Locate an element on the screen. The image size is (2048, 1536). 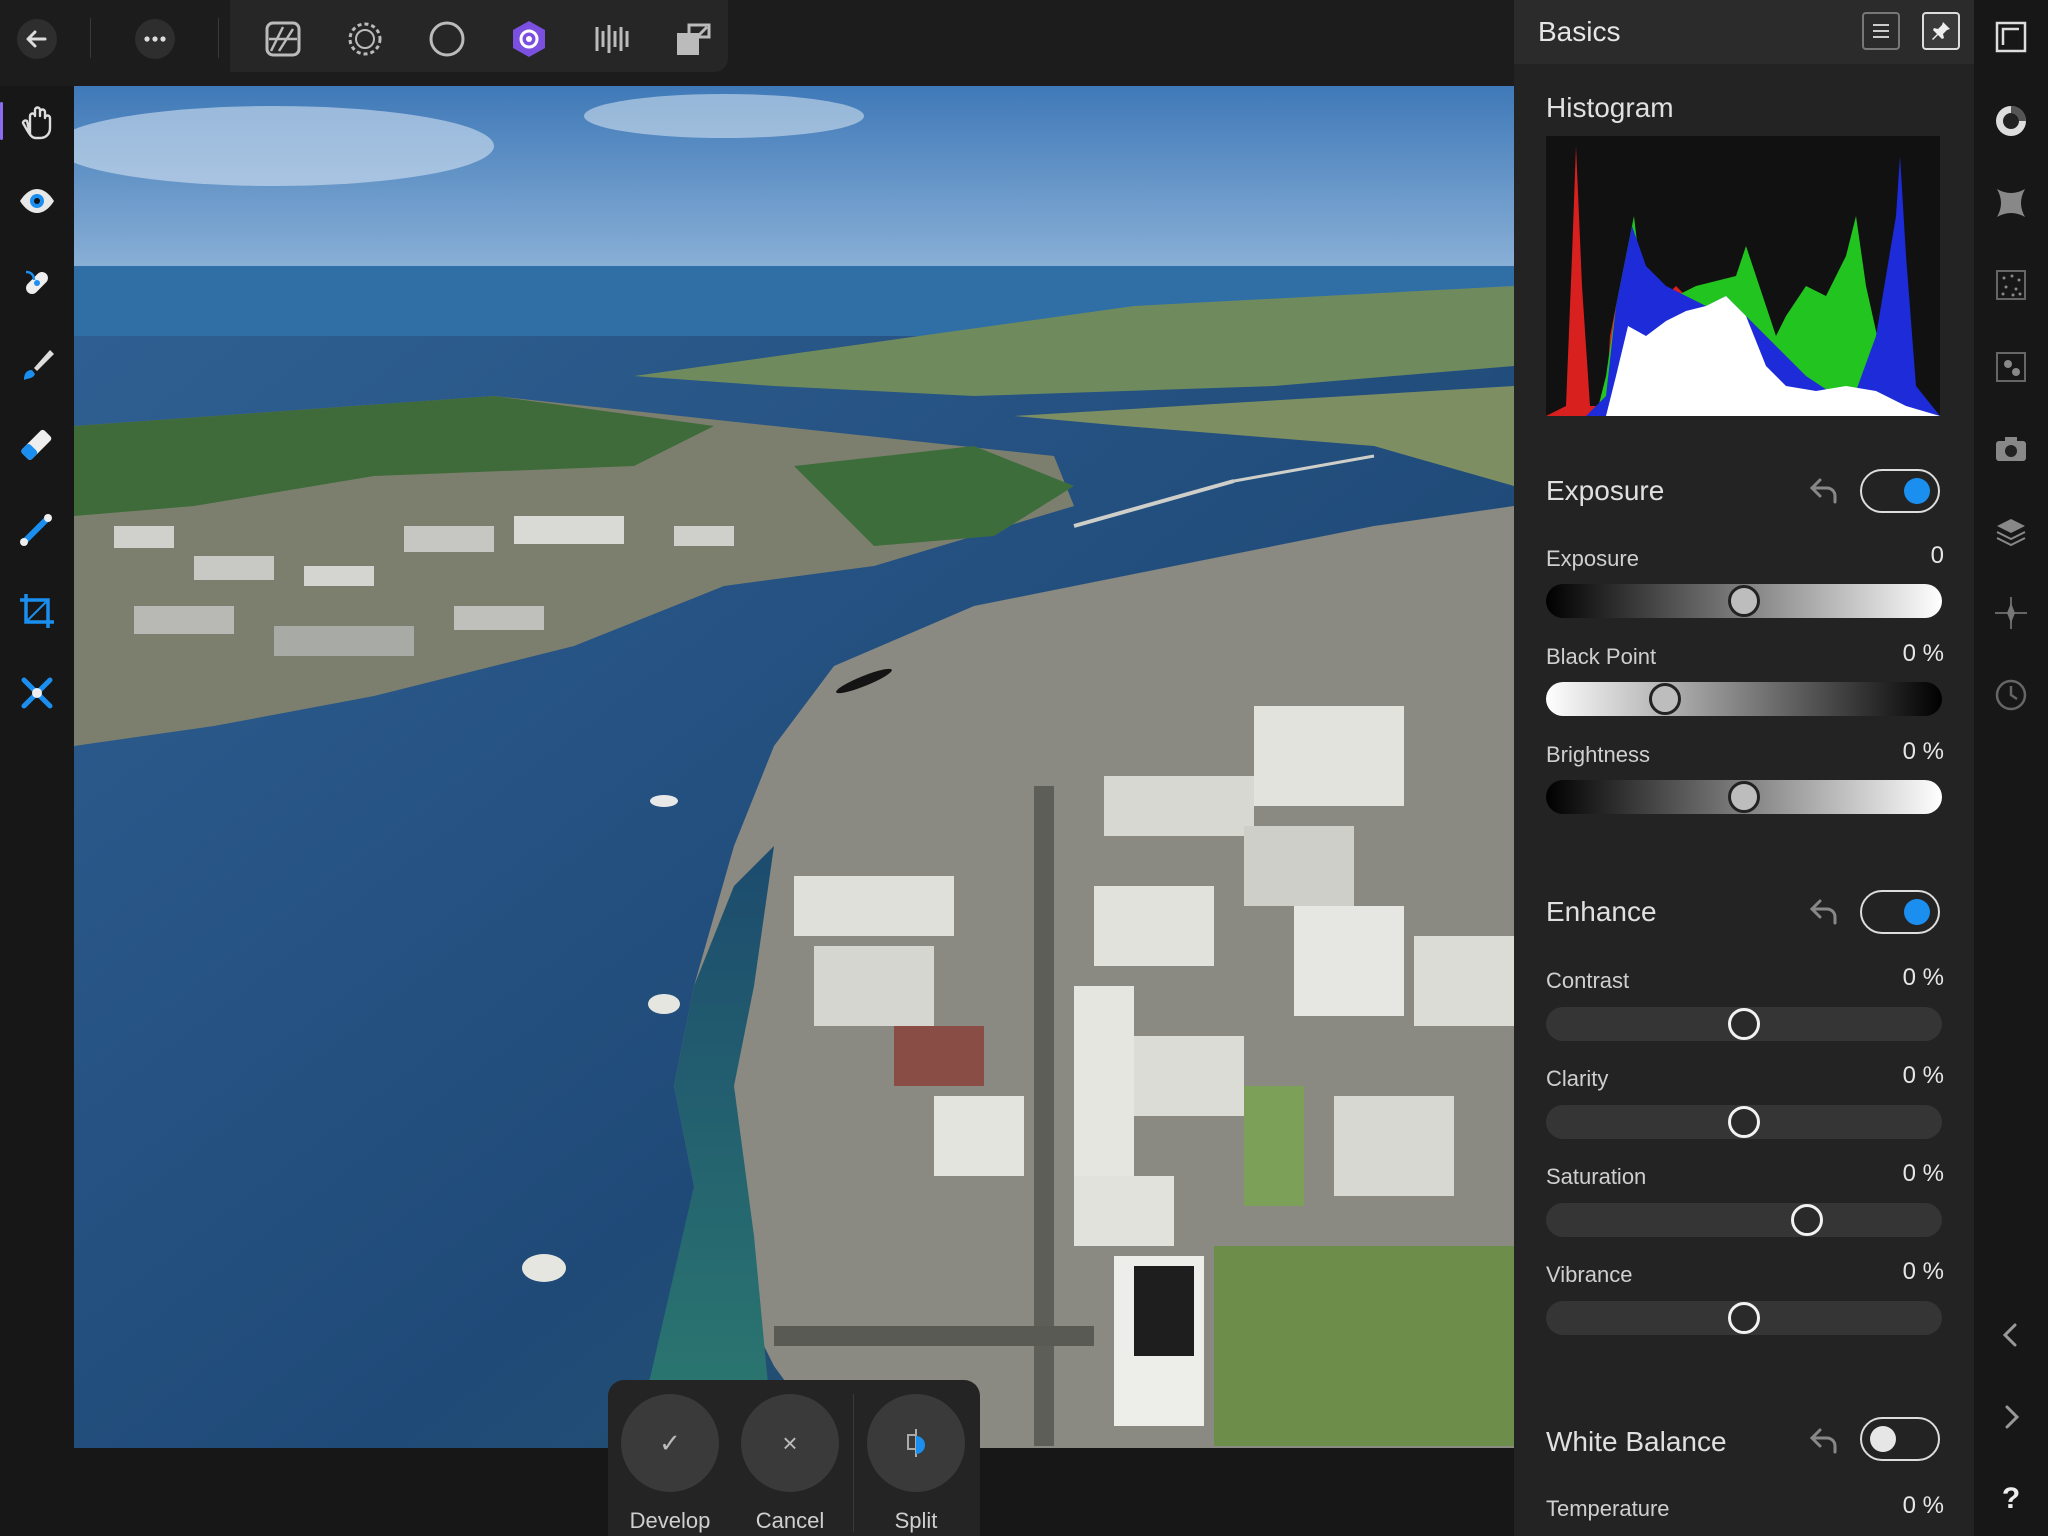
checkmark-icon: ✓ is located at coordinates (670, 1442).